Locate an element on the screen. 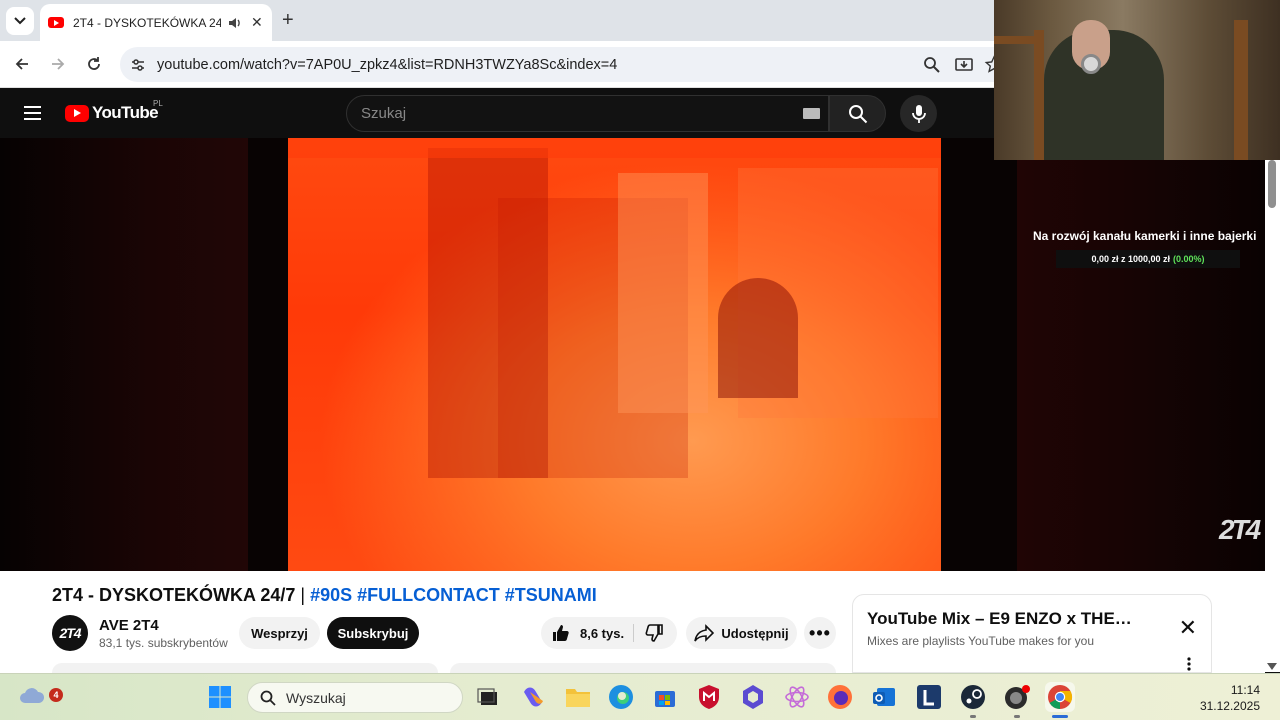 This screenshot has height=720, width=1280. start-button is located at coordinates (220, 697).